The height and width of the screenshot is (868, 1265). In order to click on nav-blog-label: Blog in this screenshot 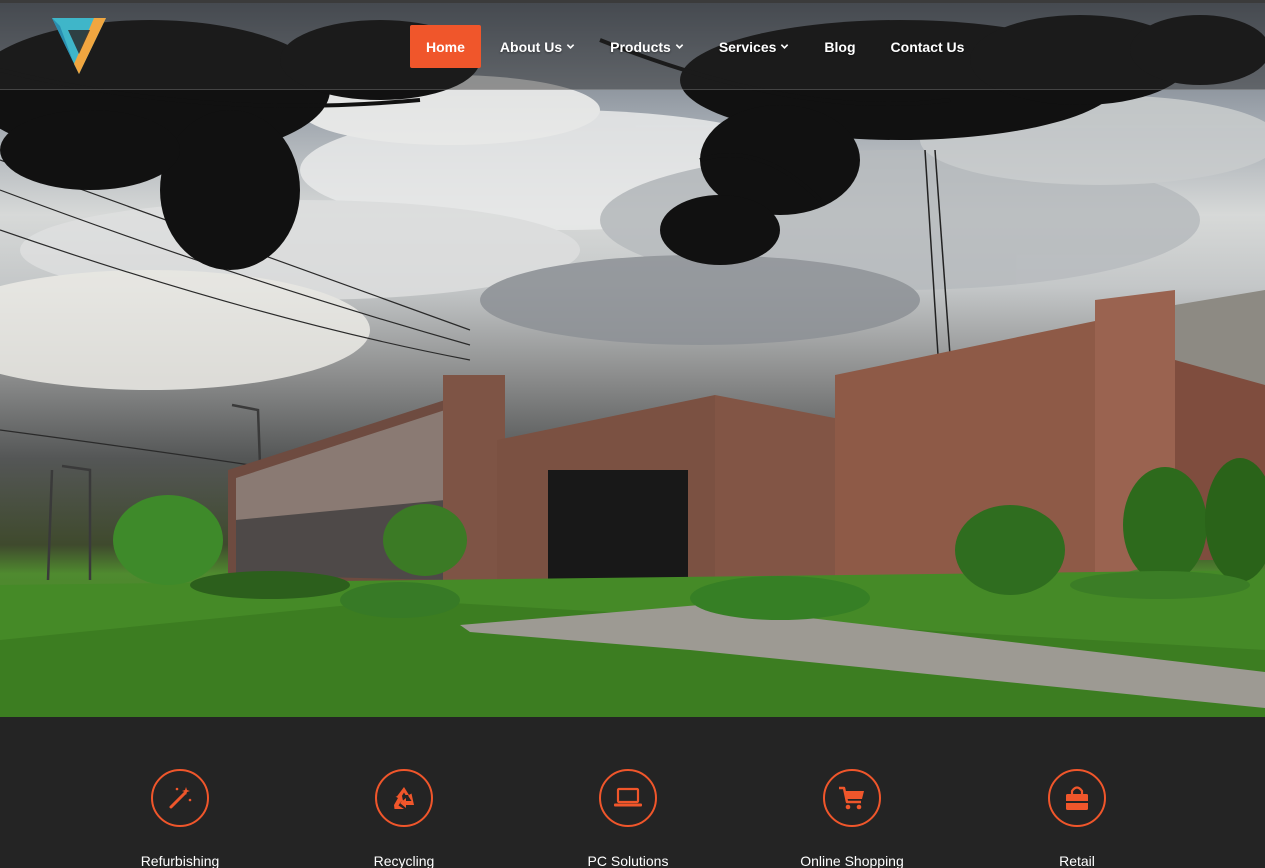, I will do `click(840, 46)`.